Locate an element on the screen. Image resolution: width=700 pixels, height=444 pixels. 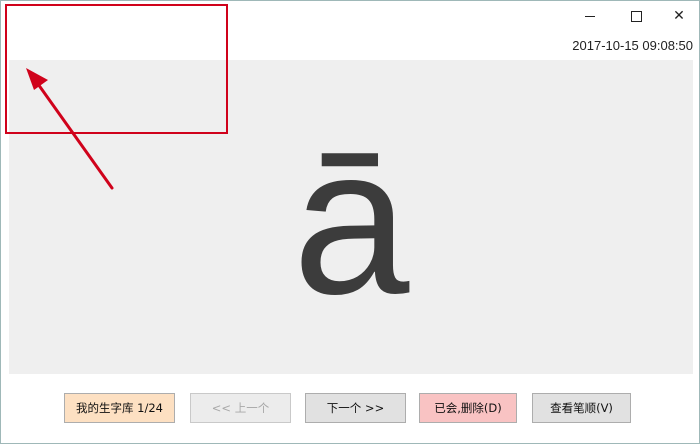
minimize-icon is located at coordinates (590, 16).